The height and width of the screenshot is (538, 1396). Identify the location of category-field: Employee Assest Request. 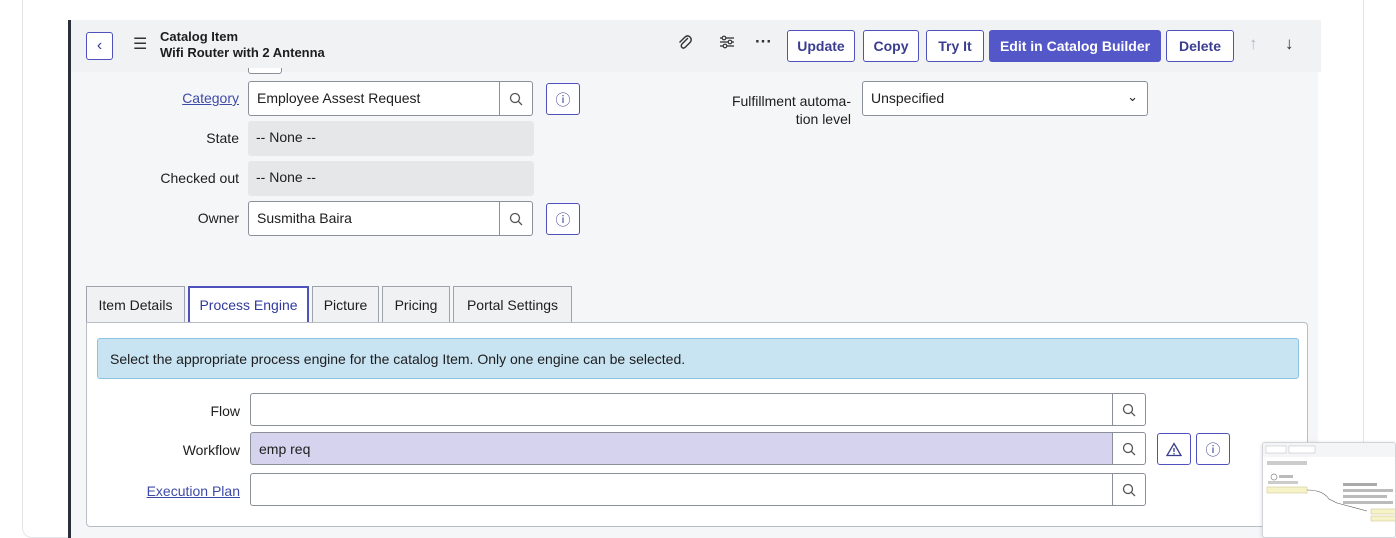
(375, 98).